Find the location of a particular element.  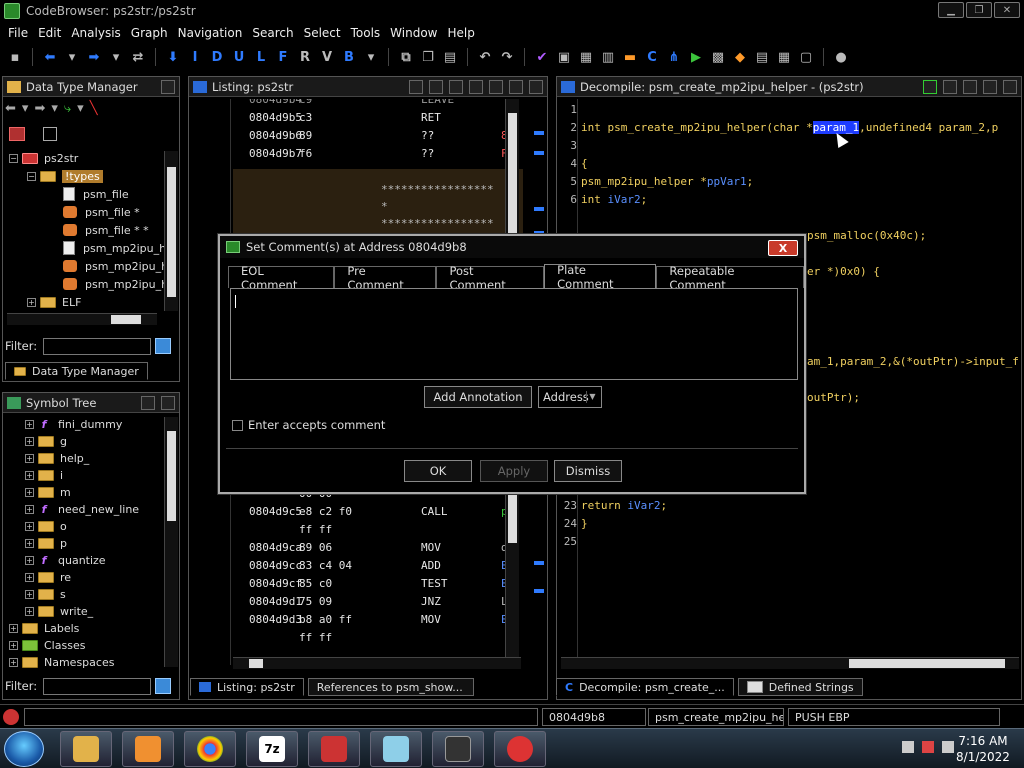

symtree-navigate-icon is located at coordinates (168, 403).